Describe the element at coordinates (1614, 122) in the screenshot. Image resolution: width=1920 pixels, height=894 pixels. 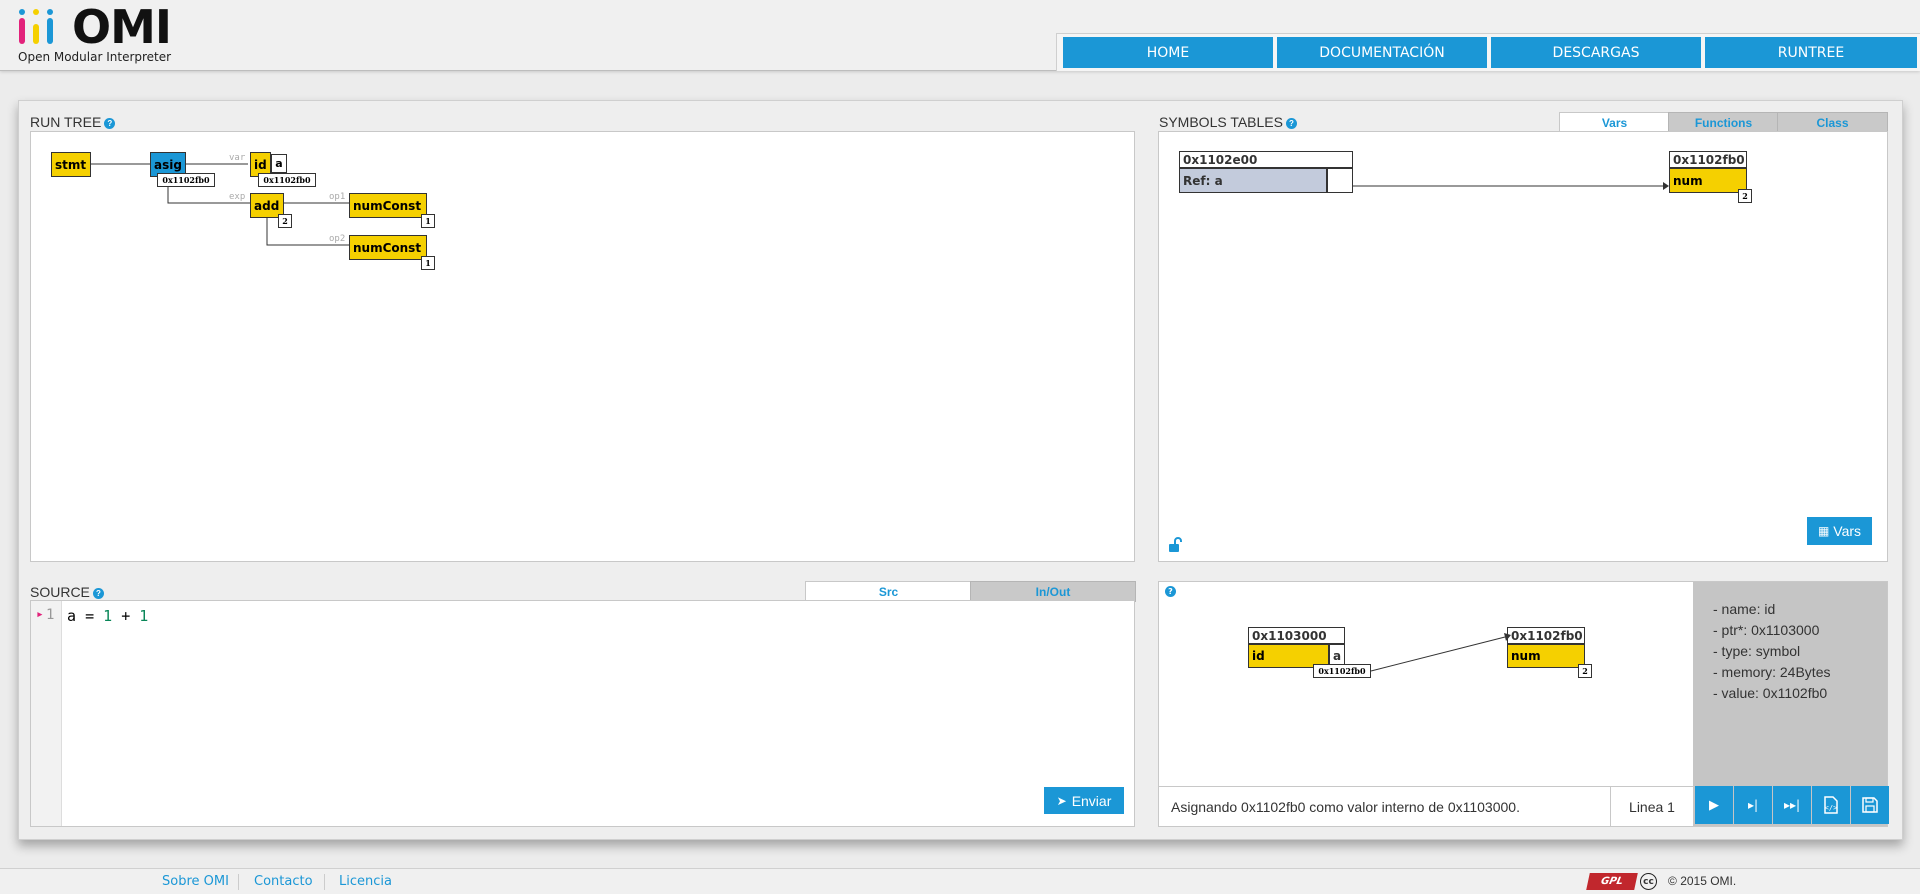
I see `tab-vars: Vars` at that location.